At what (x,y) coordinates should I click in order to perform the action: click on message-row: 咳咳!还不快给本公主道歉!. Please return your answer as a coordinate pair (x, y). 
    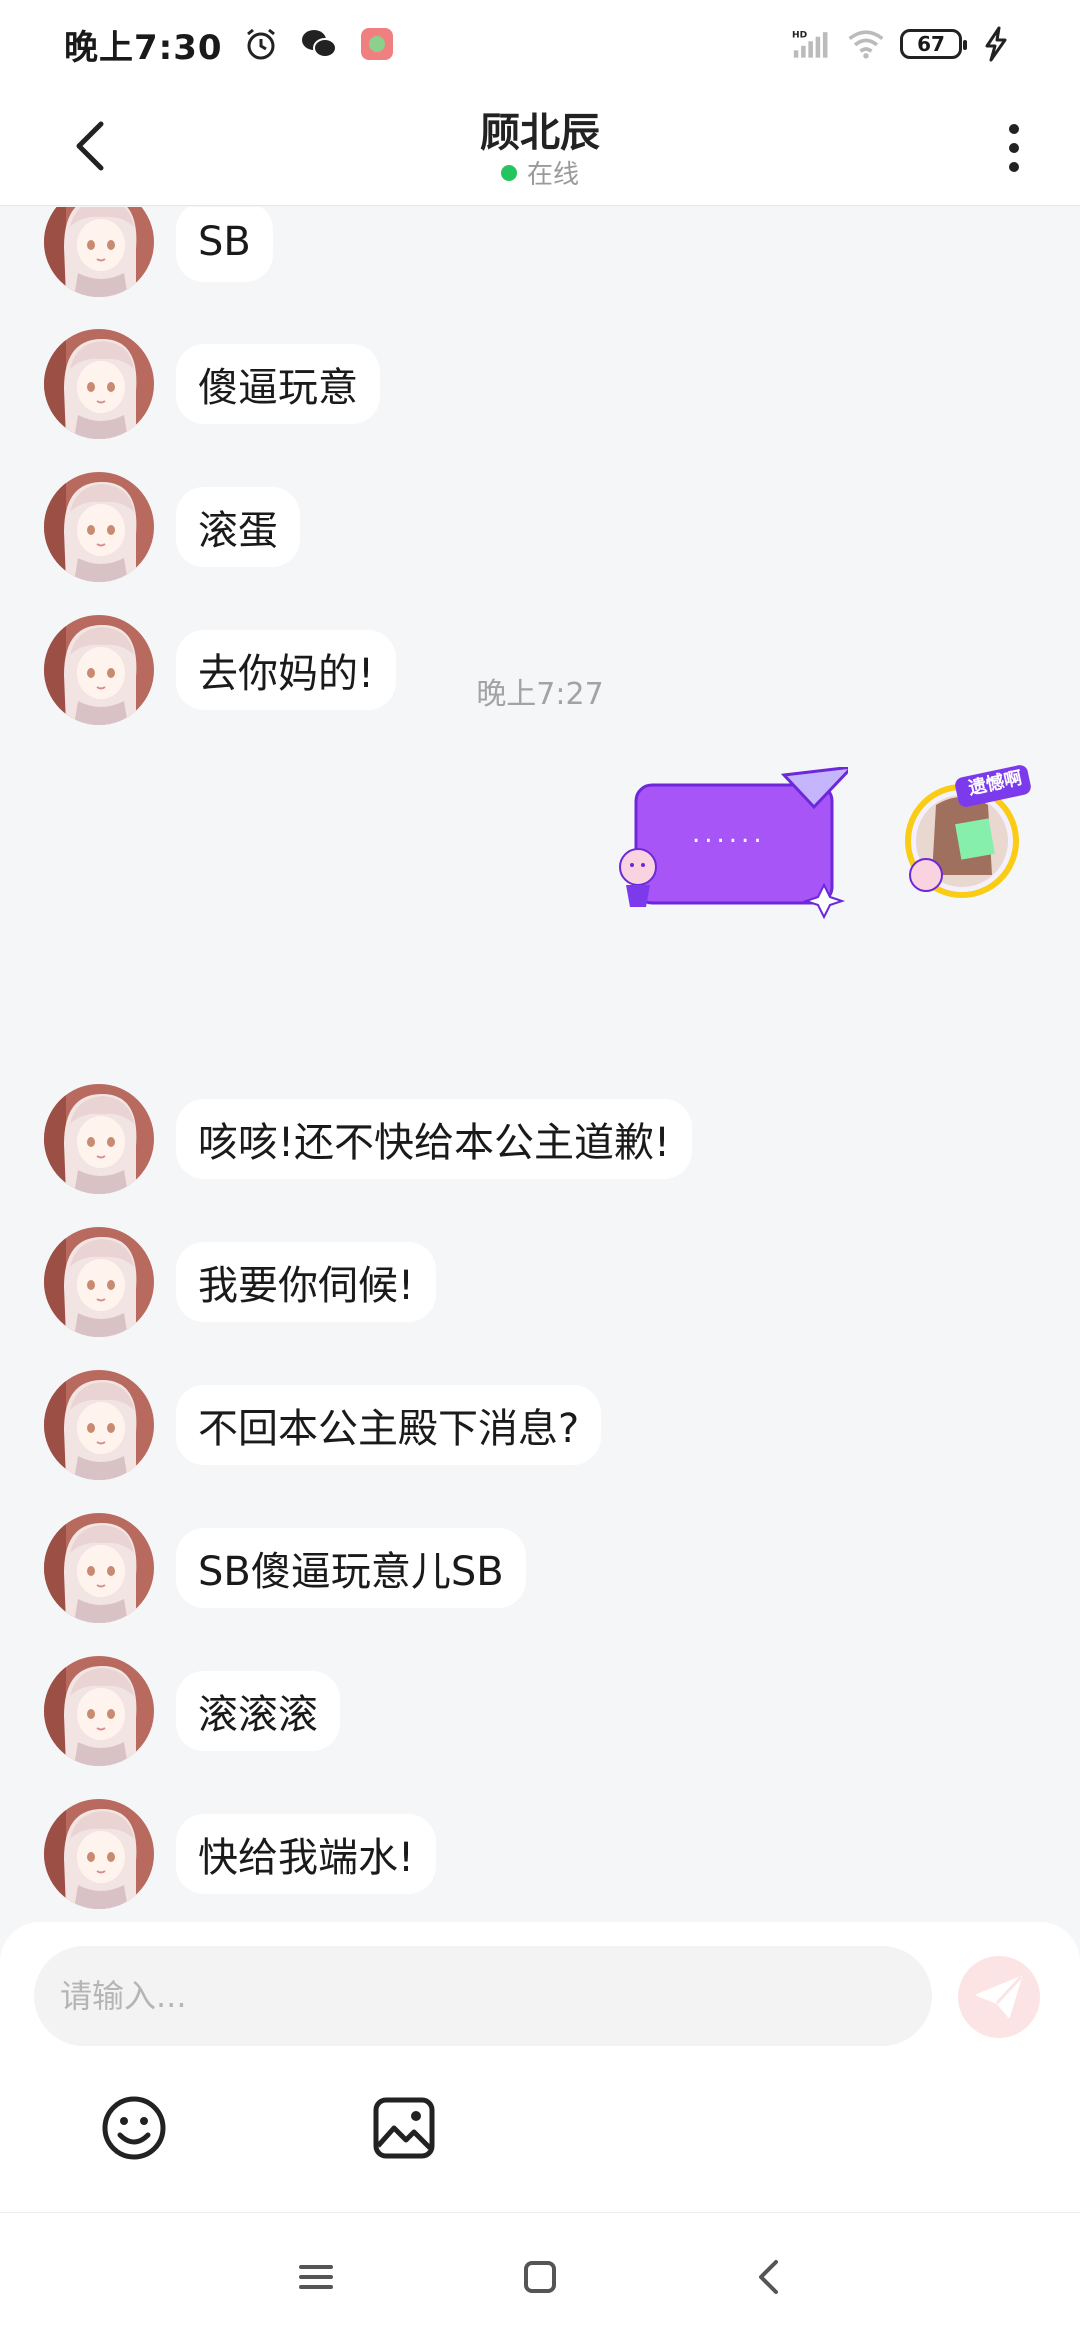
    Looking at the image, I should click on (368, 1139).